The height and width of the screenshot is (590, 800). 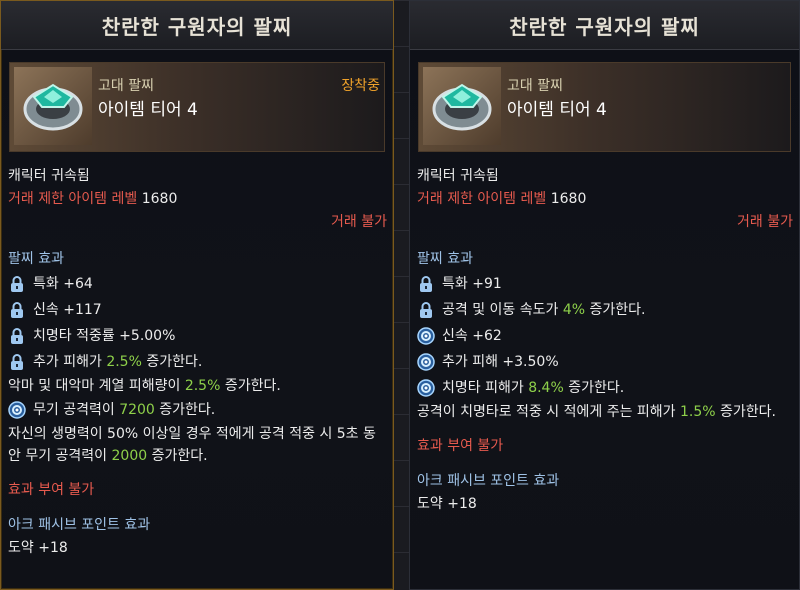 What do you see at coordinates (197, 284) in the screenshot?
I see `effect-line: 특화 +64` at bounding box center [197, 284].